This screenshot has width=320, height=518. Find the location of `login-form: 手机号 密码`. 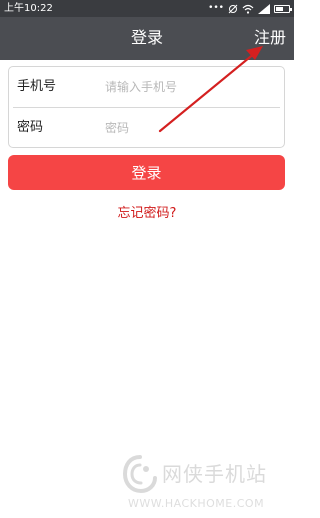

login-form: 手机号 密码 is located at coordinates (146, 107).